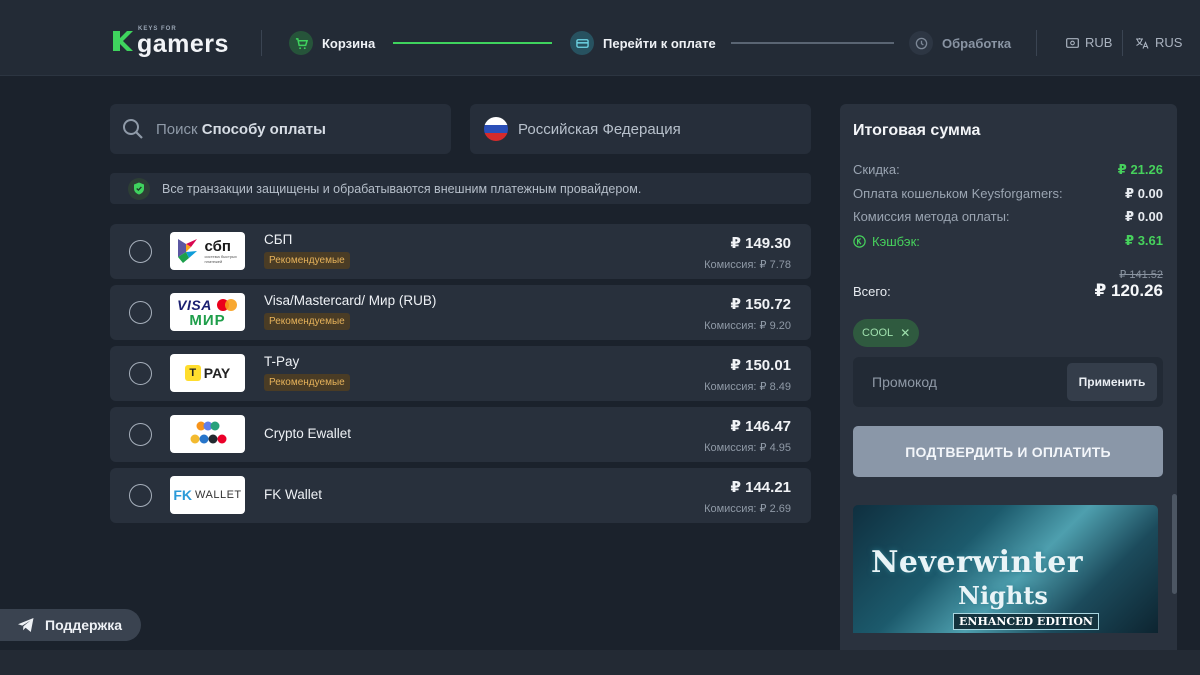 Image resolution: width=1200 pixels, height=675 pixels. What do you see at coordinates (876, 169) in the screenshot?
I see `discount-label: Скидка:` at bounding box center [876, 169].